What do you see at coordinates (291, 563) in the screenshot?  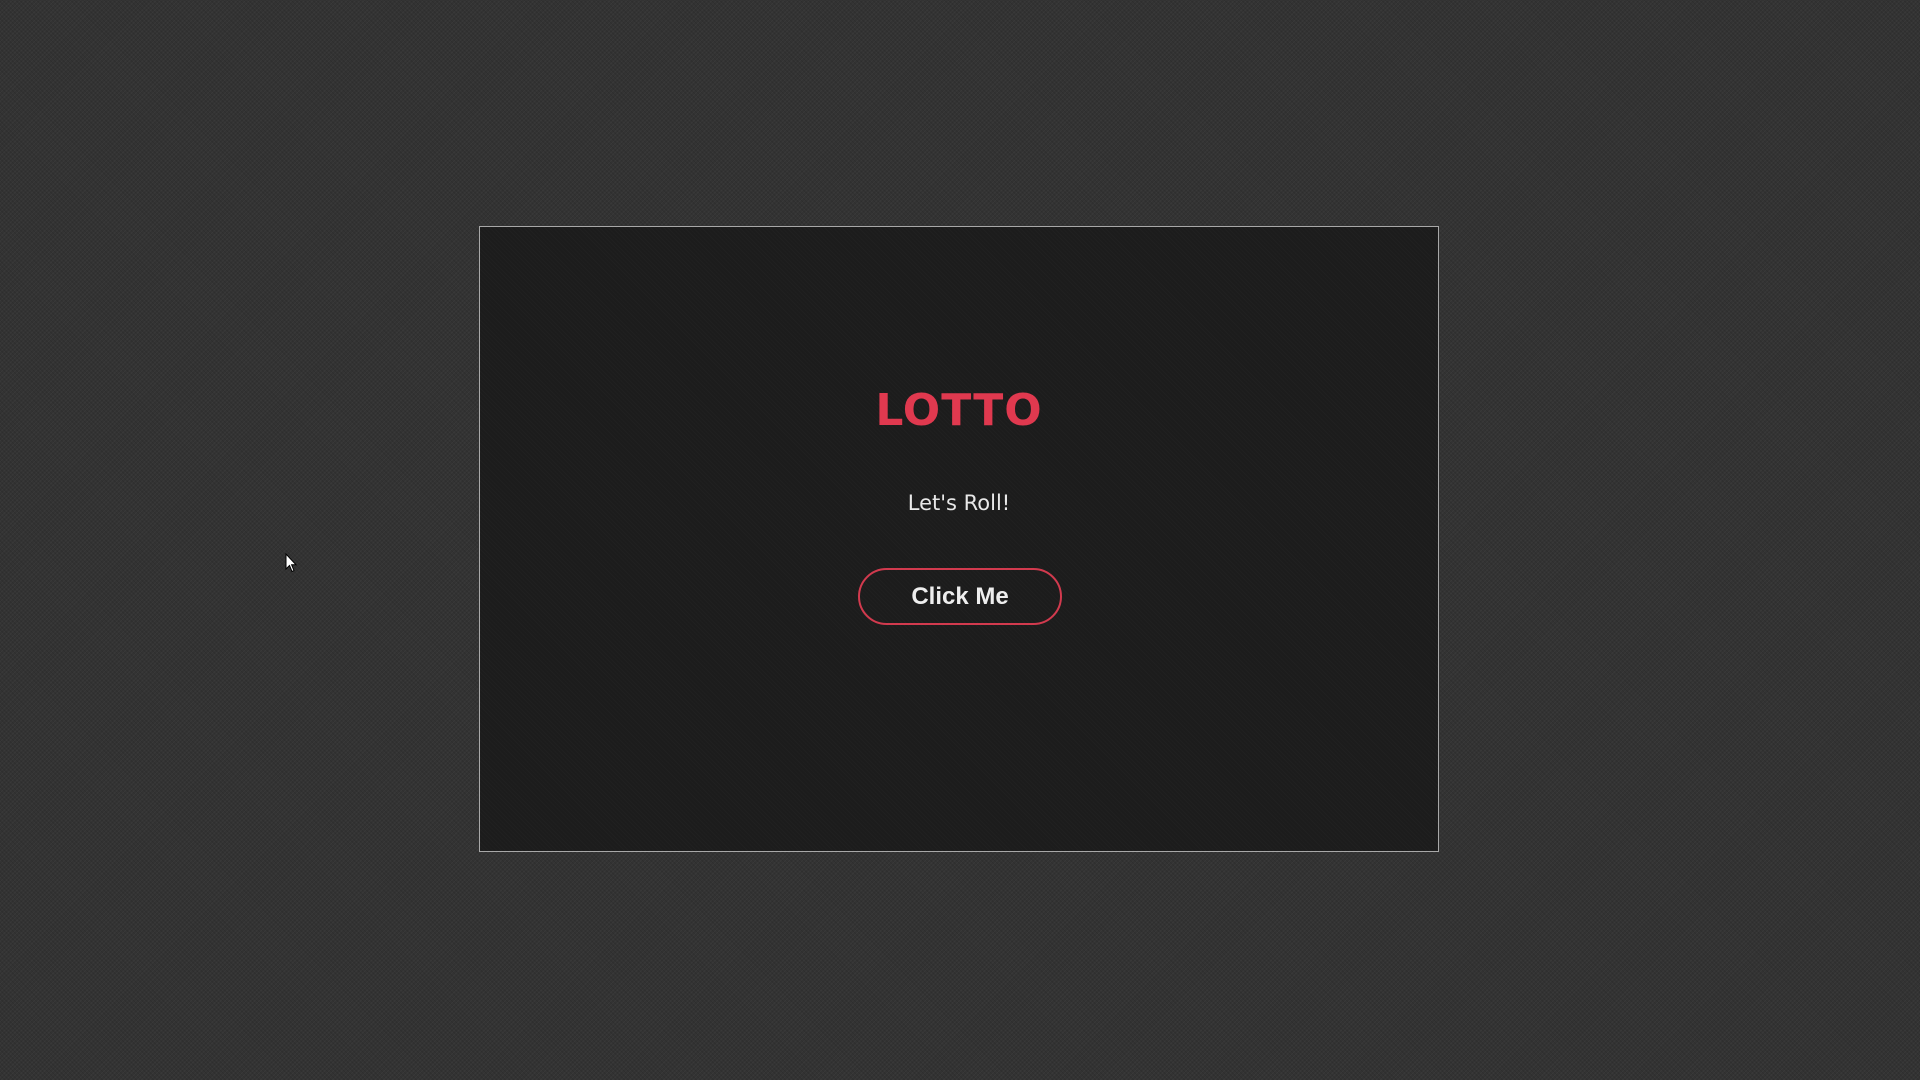 I see `mouse-pointer-icon` at bounding box center [291, 563].